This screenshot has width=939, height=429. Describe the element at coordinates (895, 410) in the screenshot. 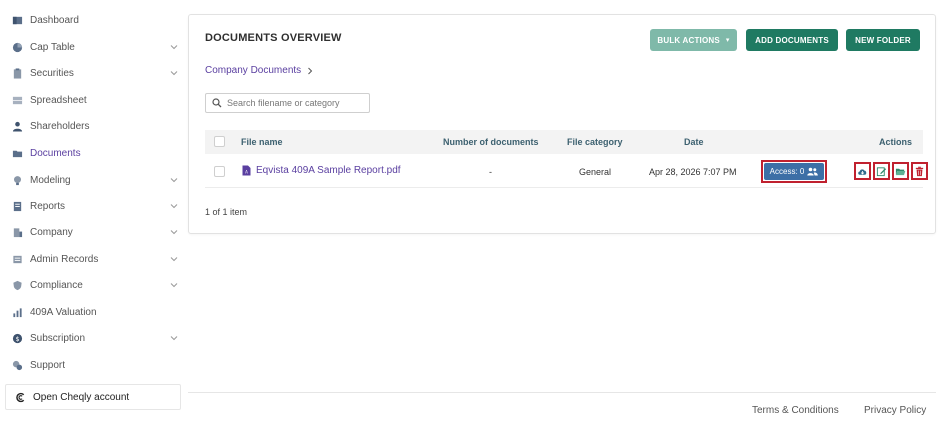

I see `privacy-link: Privacy Policy` at that location.